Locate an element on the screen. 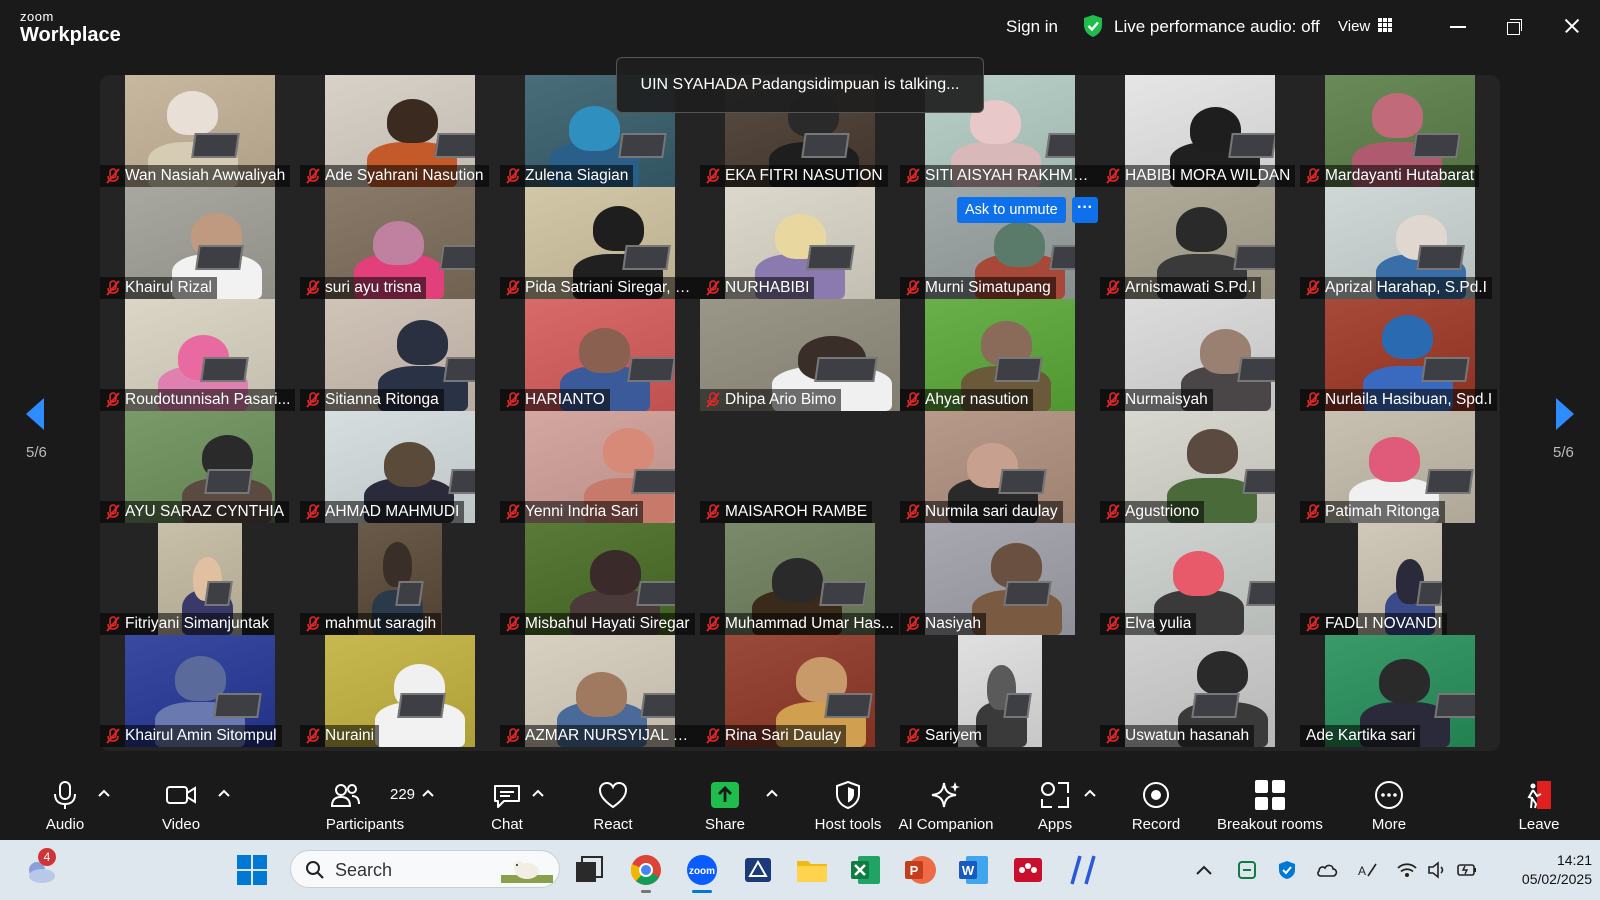 The height and width of the screenshot is (900, 1600). live-performance-audio-status: Live performance audio: off is located at coordinates (1217, 27).